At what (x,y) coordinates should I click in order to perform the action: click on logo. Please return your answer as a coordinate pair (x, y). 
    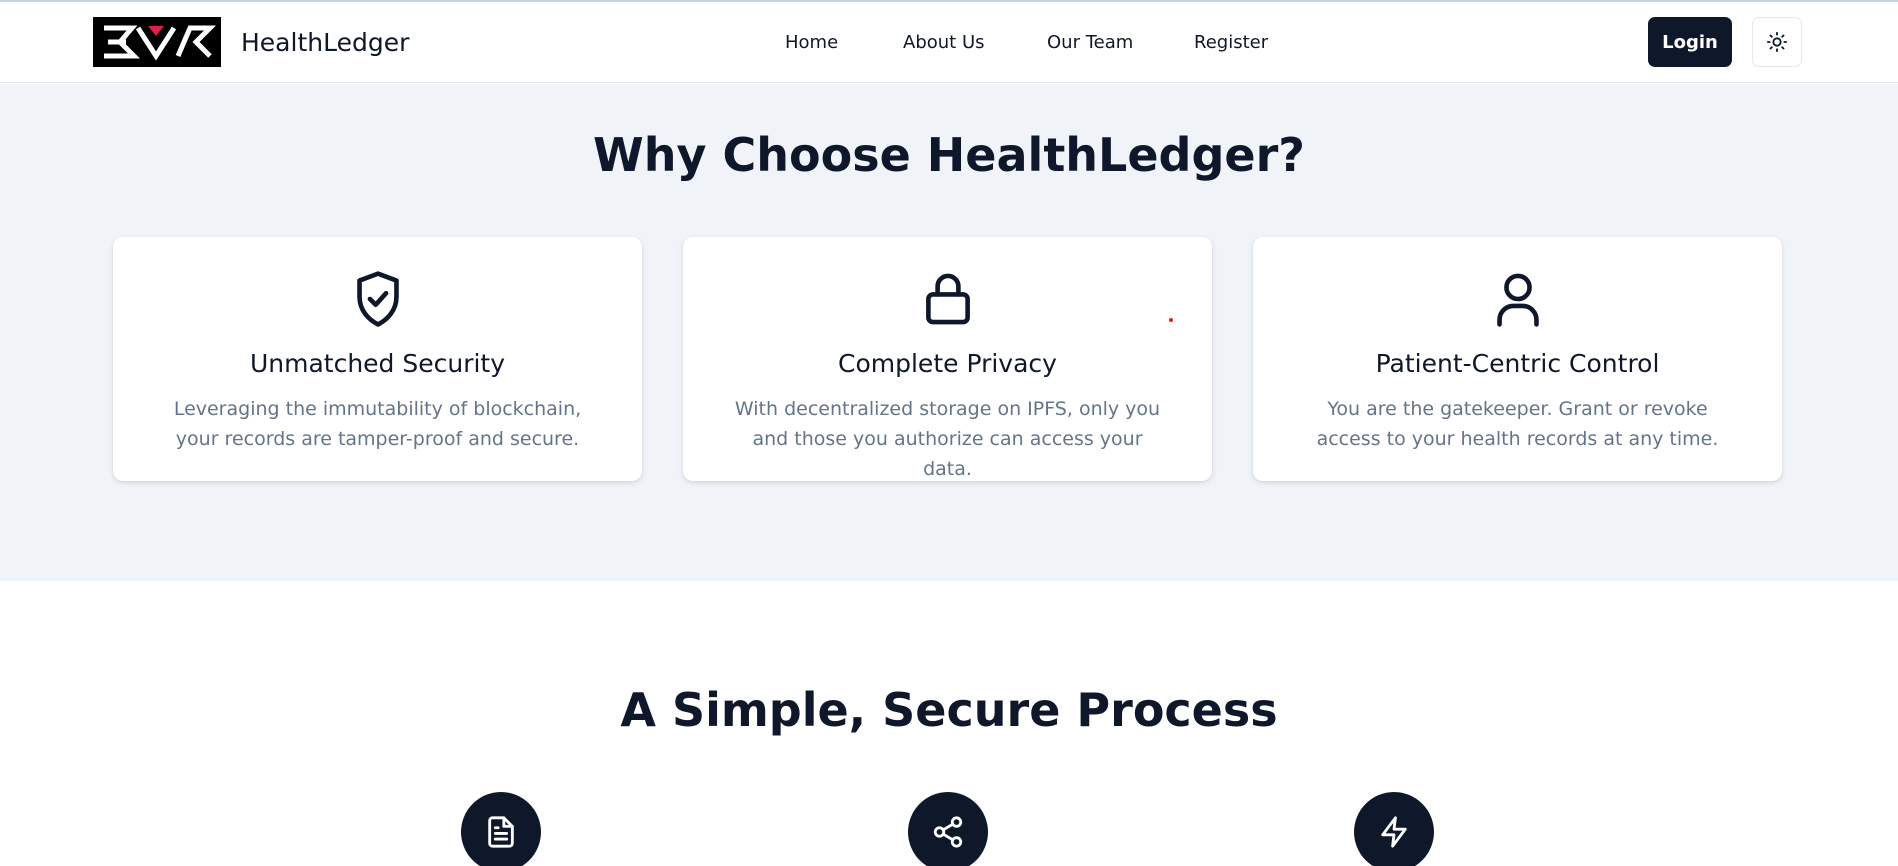
    Looking at the image, I should click on (157, 42).